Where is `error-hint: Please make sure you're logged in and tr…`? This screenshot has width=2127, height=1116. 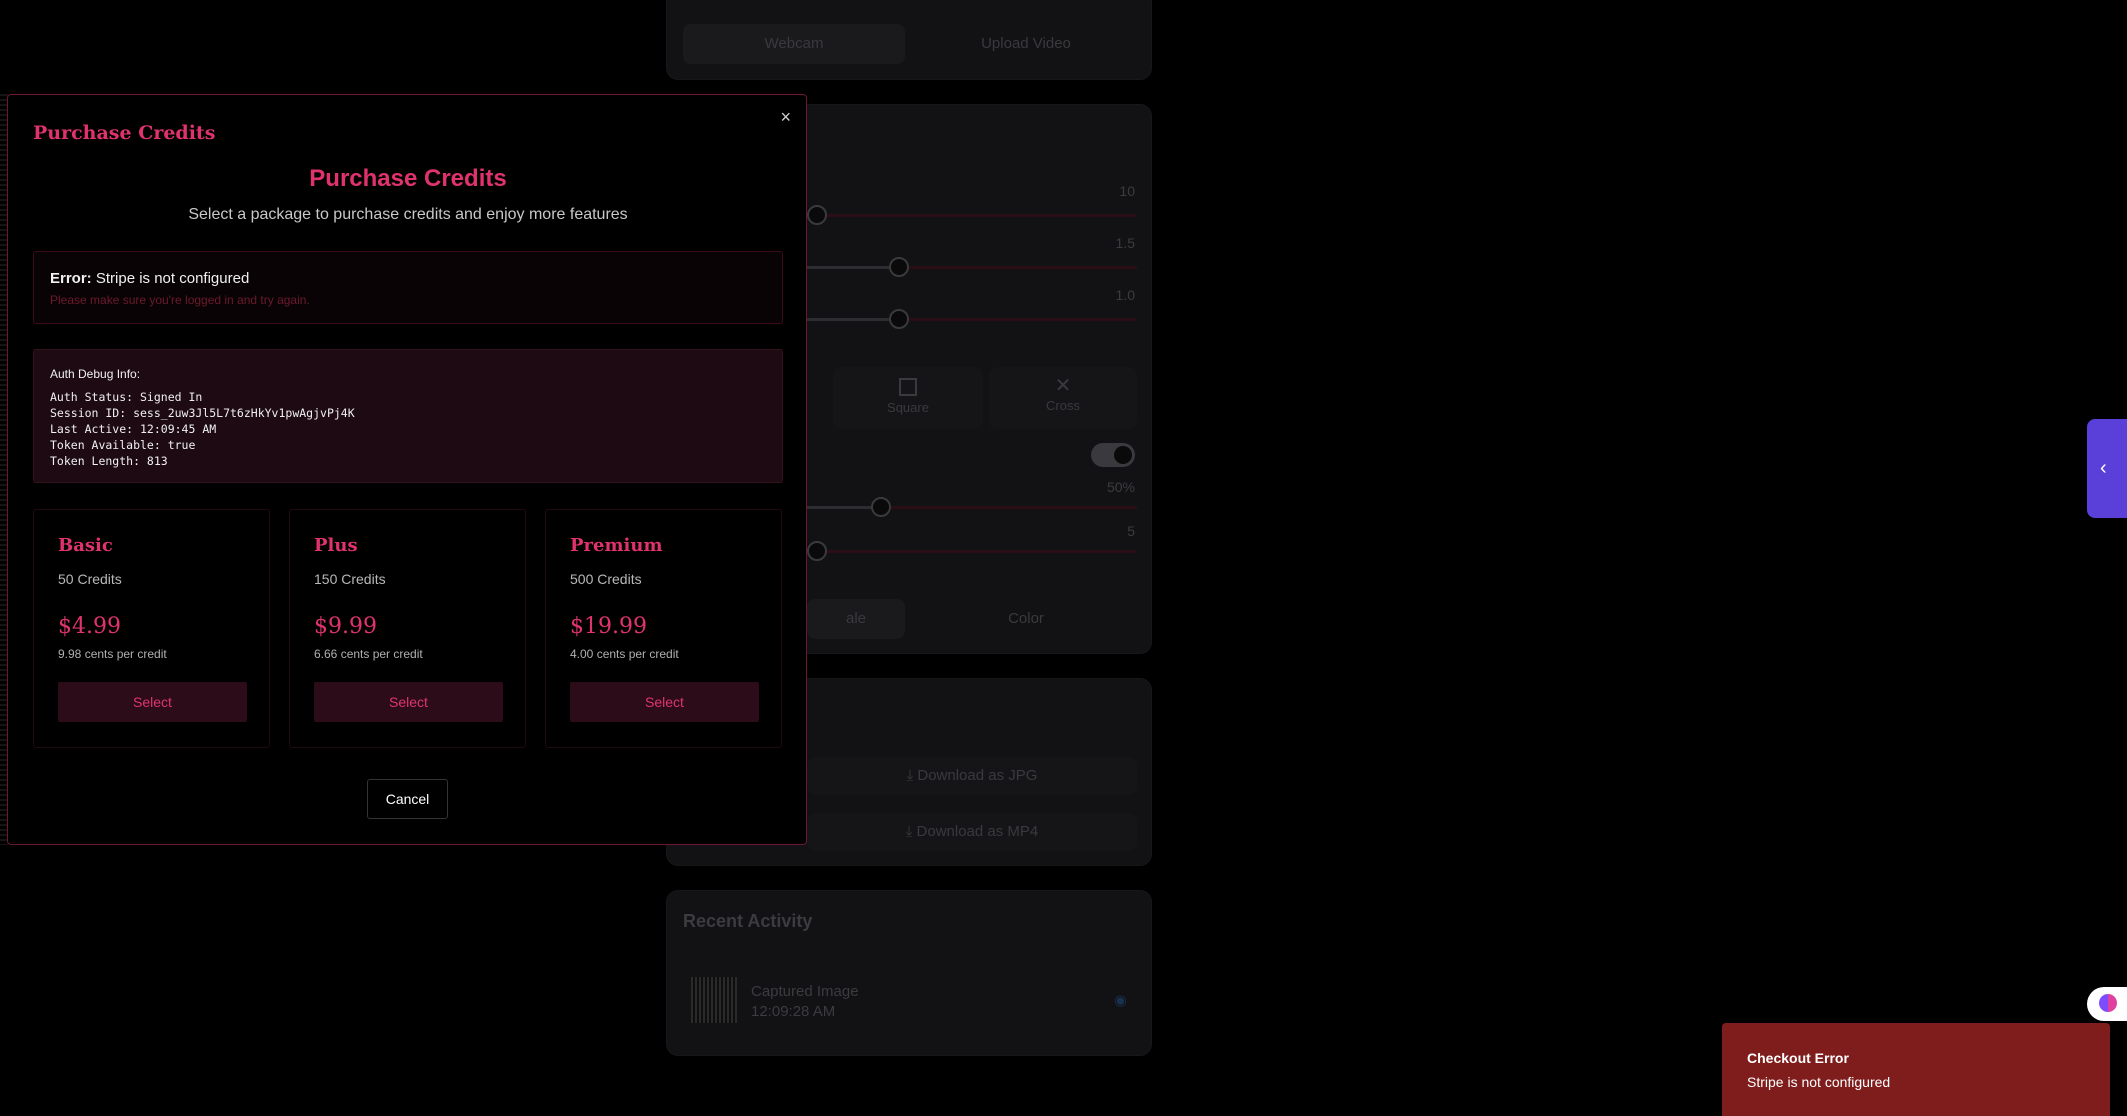
error-hint: Please make sure you're logged in and tr… is located at coordinates (180, 300).